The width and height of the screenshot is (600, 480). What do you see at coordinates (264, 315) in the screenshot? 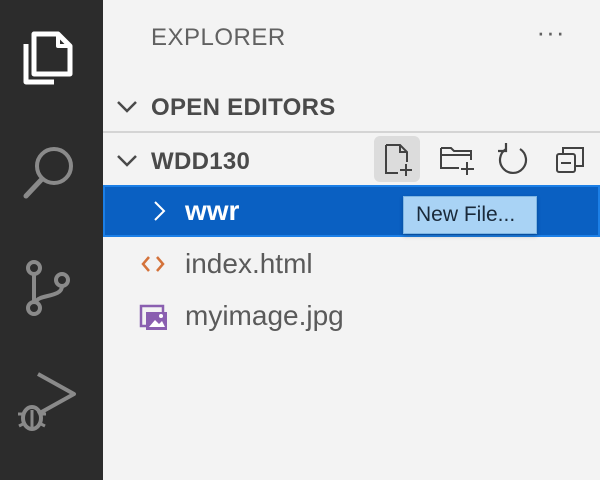
I see `tree-item-name: myimage.jpg` at bounding box center [264, 315].